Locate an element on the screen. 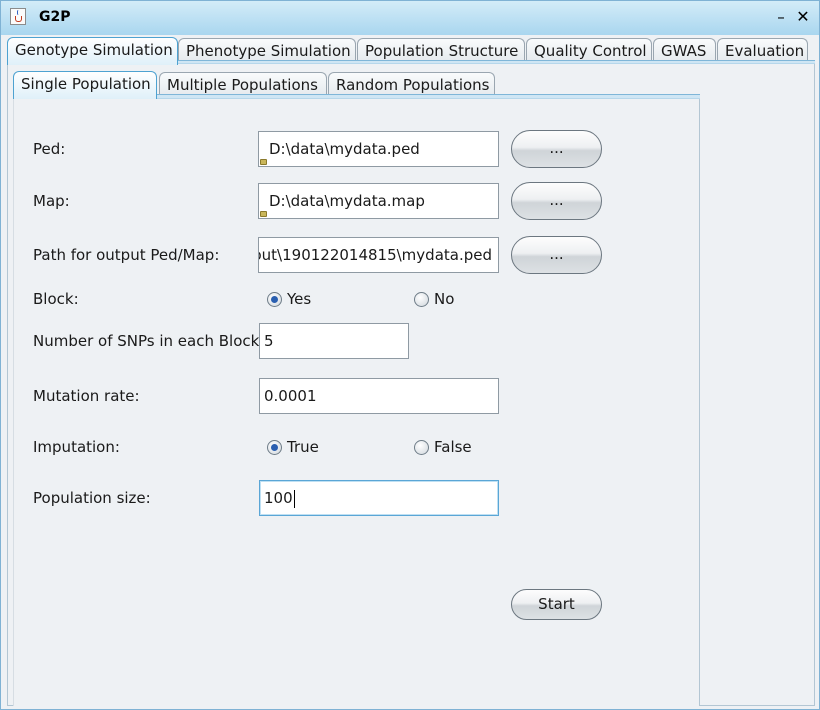  imputation-false-radio is located at coordinates (421, 447).